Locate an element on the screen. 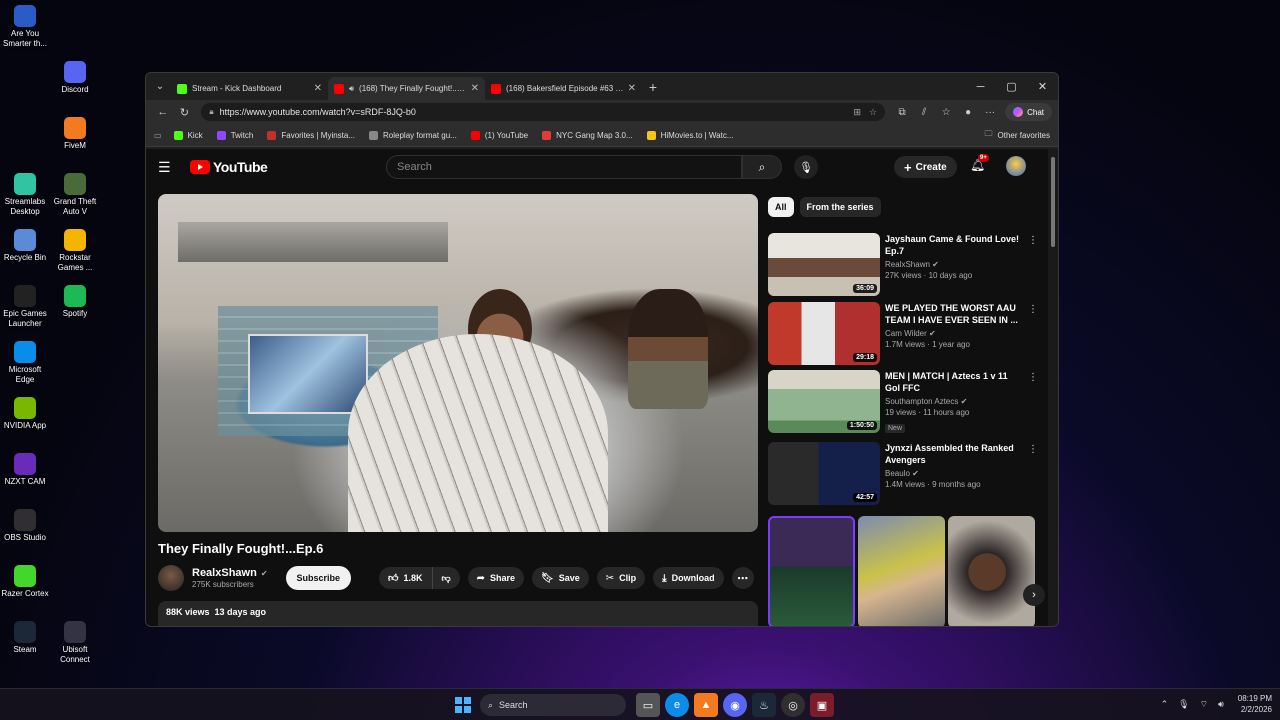 This screenshot has width=1280, height=720. desktop-icon: Discord is located at coordinates (75, 78).